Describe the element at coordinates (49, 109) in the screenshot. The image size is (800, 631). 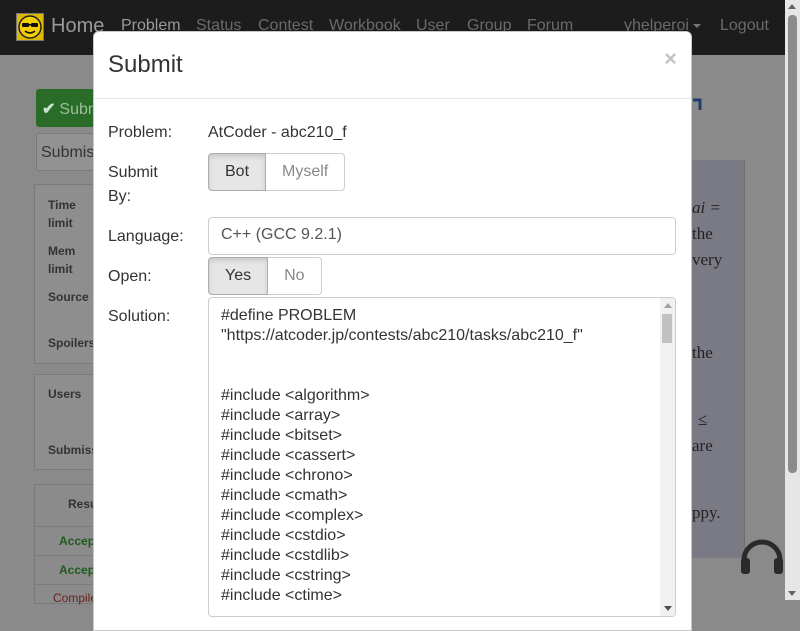
I see `check-icon: ✔` at that location.